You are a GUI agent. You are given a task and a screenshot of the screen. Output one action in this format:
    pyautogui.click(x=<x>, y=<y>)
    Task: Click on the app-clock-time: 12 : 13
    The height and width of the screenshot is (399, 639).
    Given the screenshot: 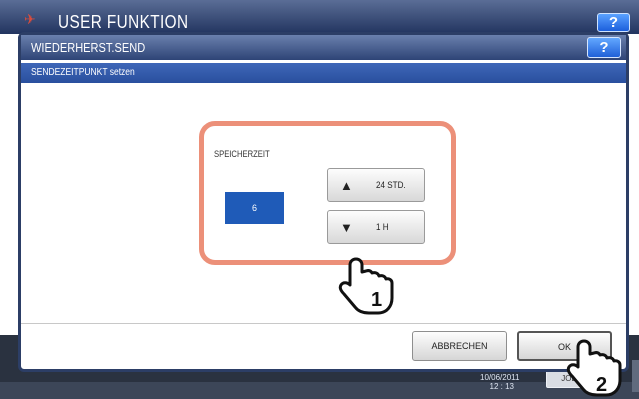 What is the action you would take?
    pyautogui.click(x=501, y=386)
    